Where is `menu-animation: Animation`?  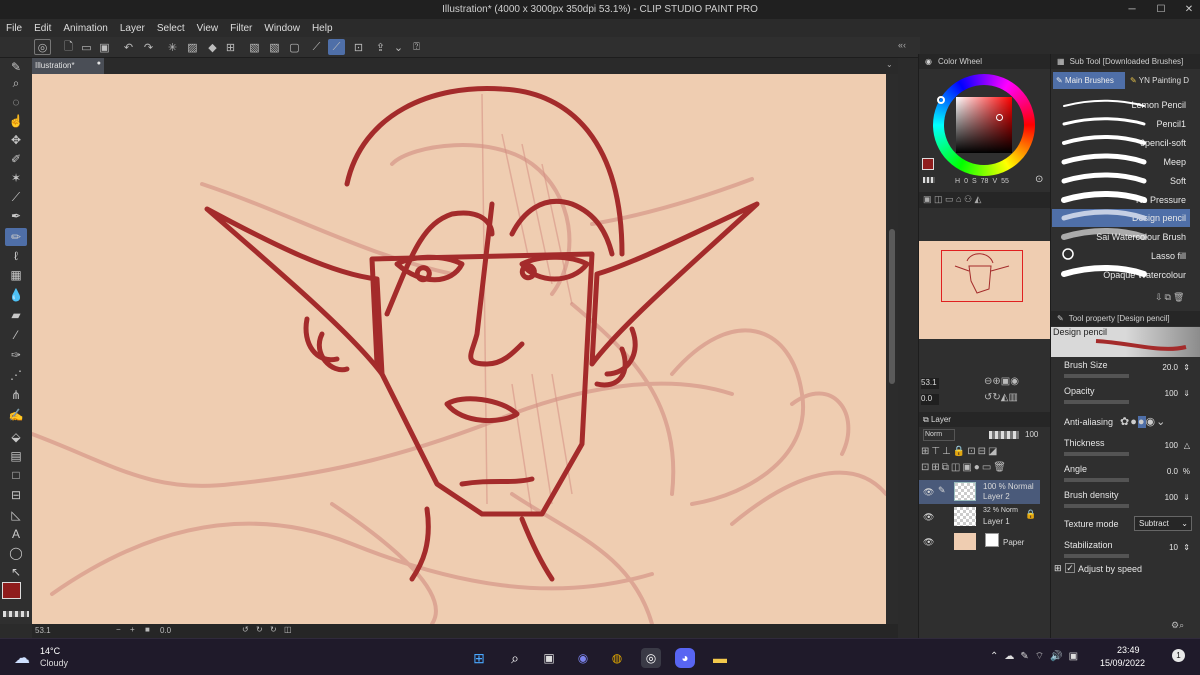
menu-animation: Animation is located at coordinates (85, 28).